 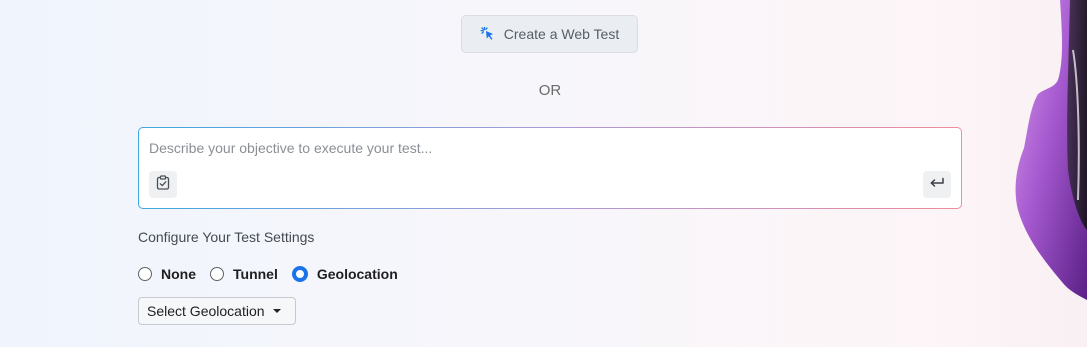 What do you see at coordinates (357, 274) in the screenshot?
I see `radio-geolocation-label: Geolocation` at bounding box center [357, 274].